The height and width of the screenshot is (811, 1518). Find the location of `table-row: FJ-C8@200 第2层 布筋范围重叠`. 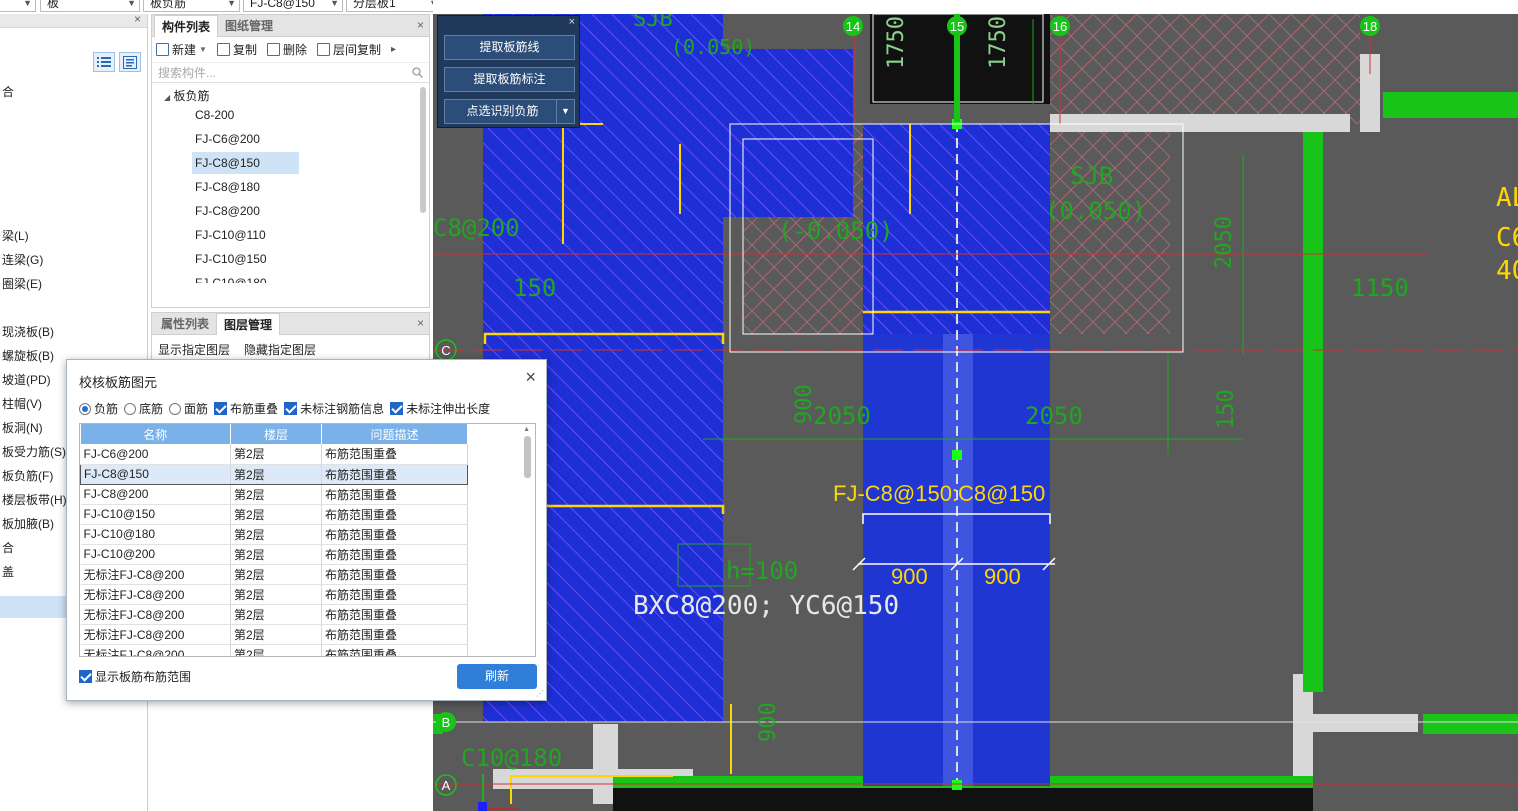

table-row: FJ-C8@200 第2层 布筋范围重叠 is located at coordinates (274, 494).